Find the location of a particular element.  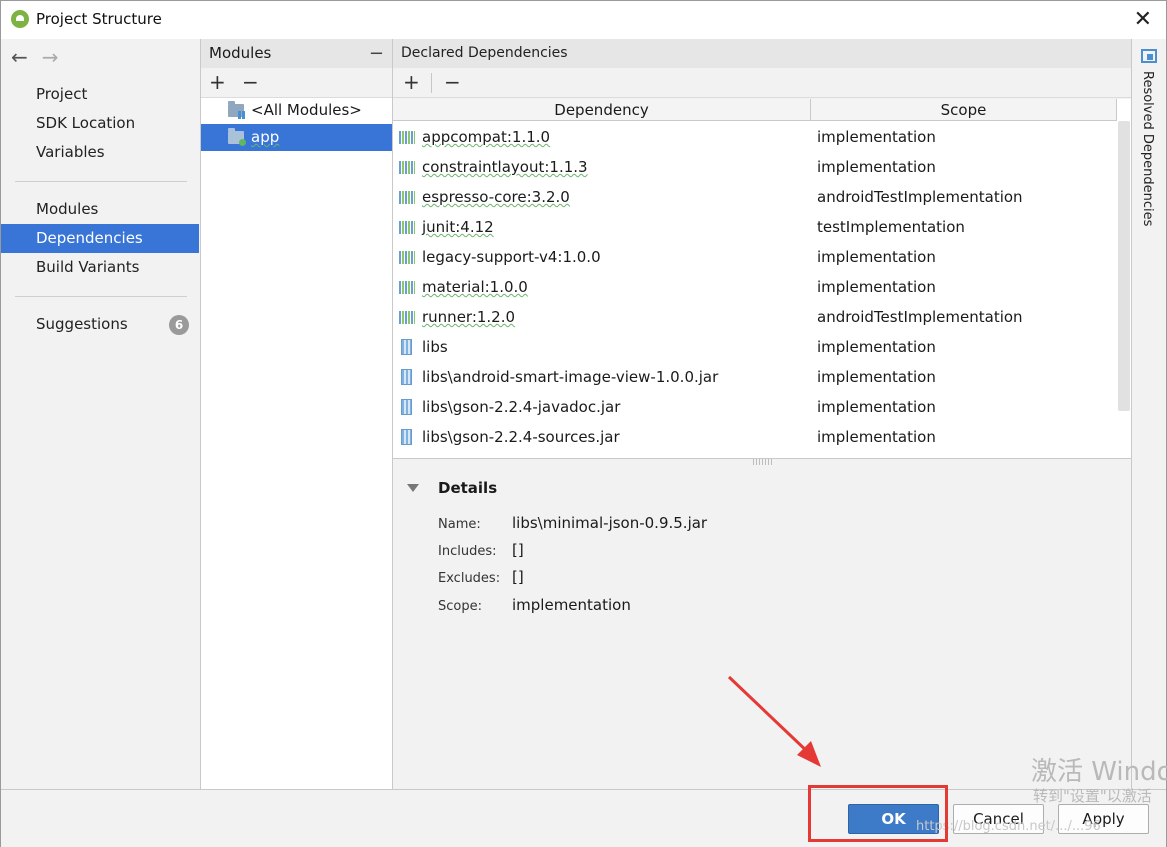

dependency-name: appcompat:1.1.0 is located at coordinates (486, 137).